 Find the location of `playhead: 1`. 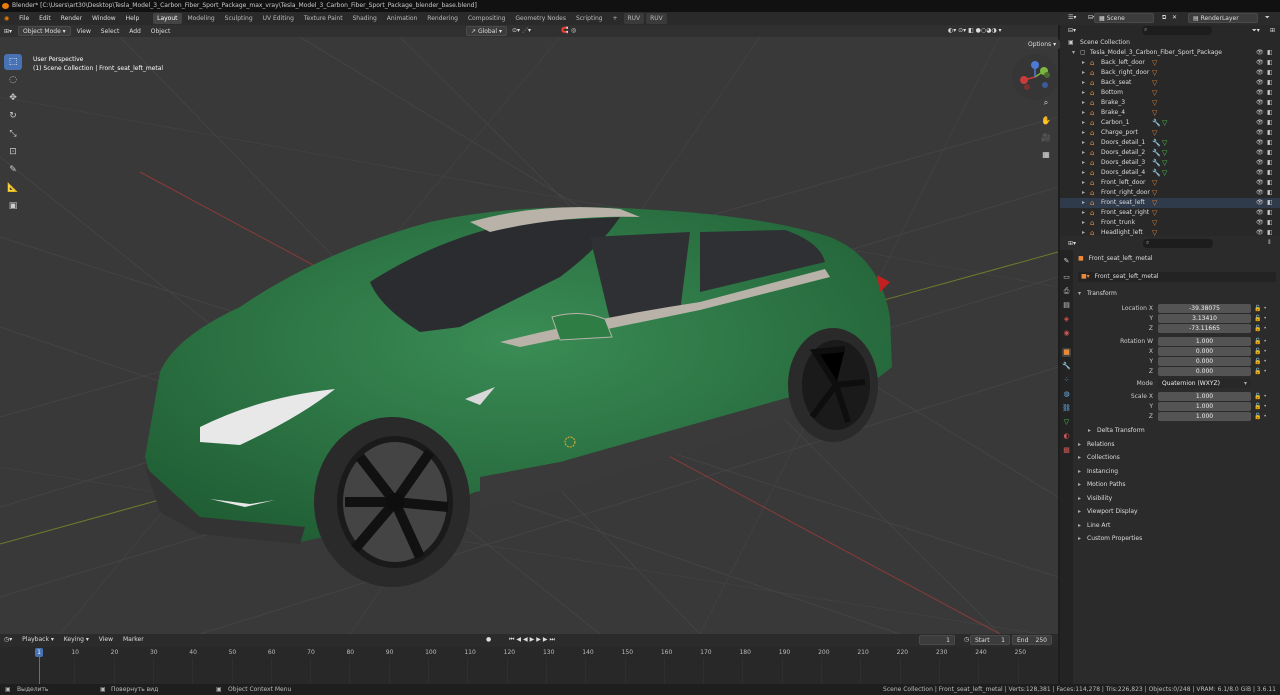

playhead: 1 is located at coordinates (39, 652).